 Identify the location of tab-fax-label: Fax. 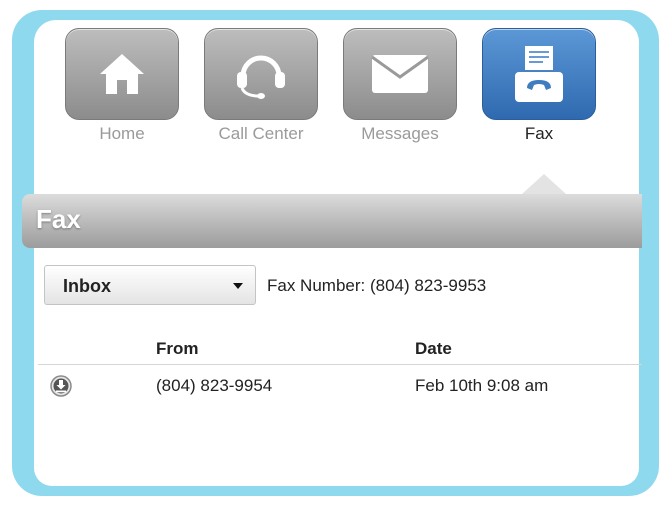
(539, 133).